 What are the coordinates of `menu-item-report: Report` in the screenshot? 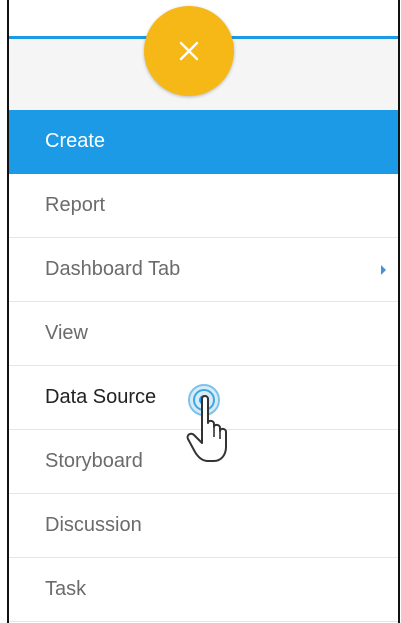 It's located at (203, 206).